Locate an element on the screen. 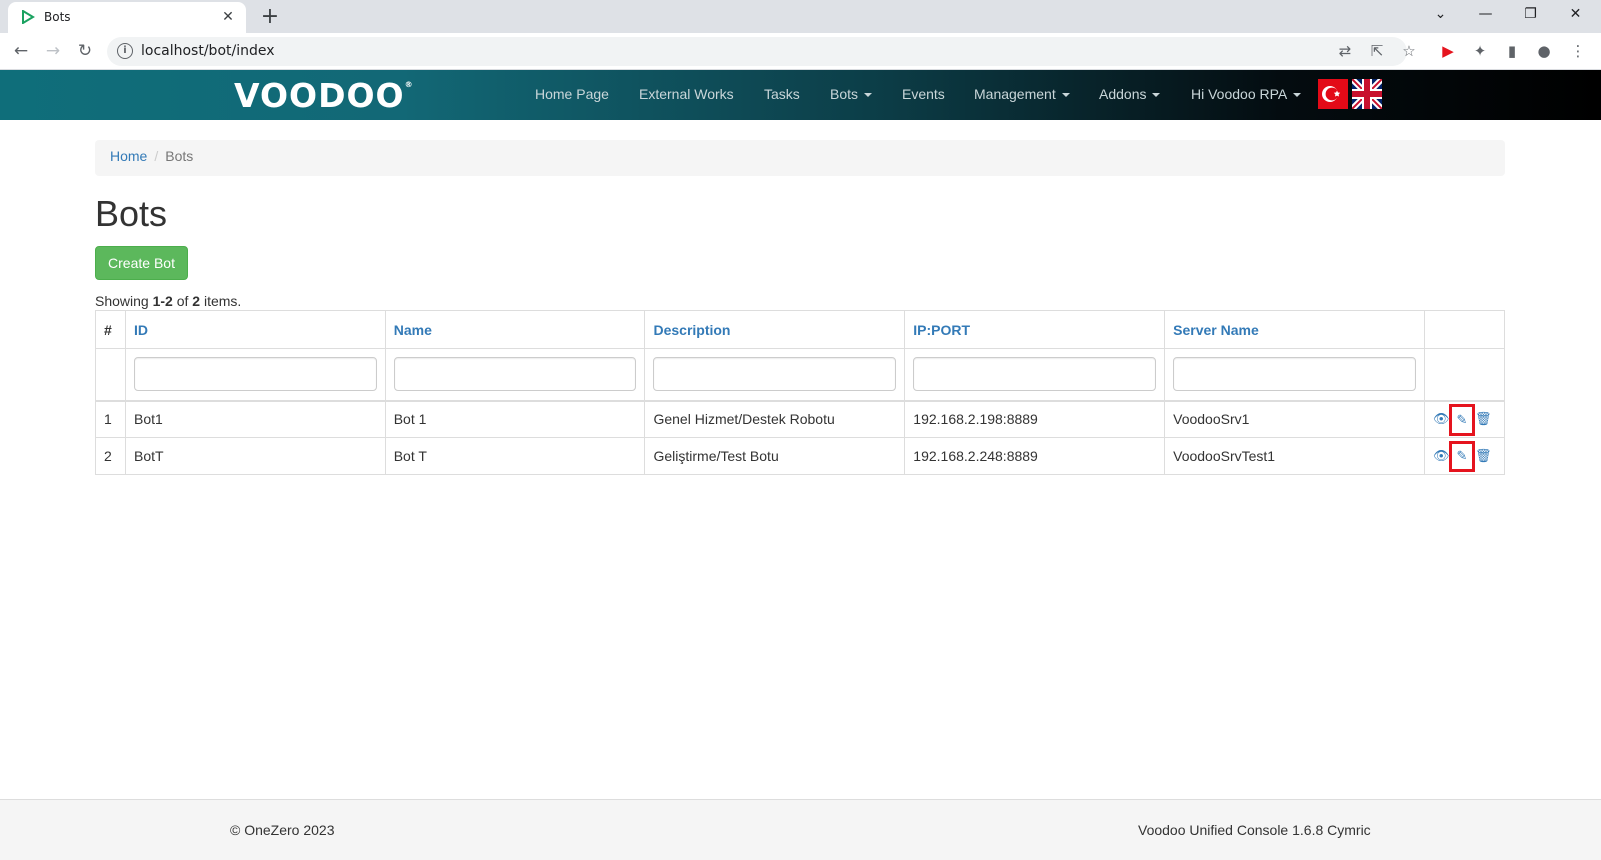 Image resolution: width=1601 pixels, height=860 pixels. filter-cell-description is located at coordinates (775, 374).